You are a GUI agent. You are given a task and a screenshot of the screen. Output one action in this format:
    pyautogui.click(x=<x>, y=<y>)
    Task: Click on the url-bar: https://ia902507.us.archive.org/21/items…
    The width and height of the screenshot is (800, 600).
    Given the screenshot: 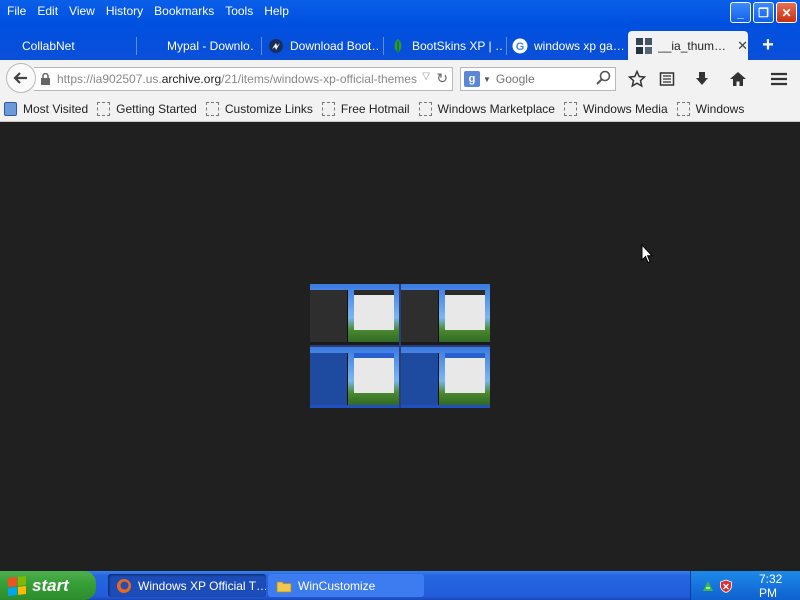 What is the action you would take?
    pyautogui.click(x=243, y=79)
    